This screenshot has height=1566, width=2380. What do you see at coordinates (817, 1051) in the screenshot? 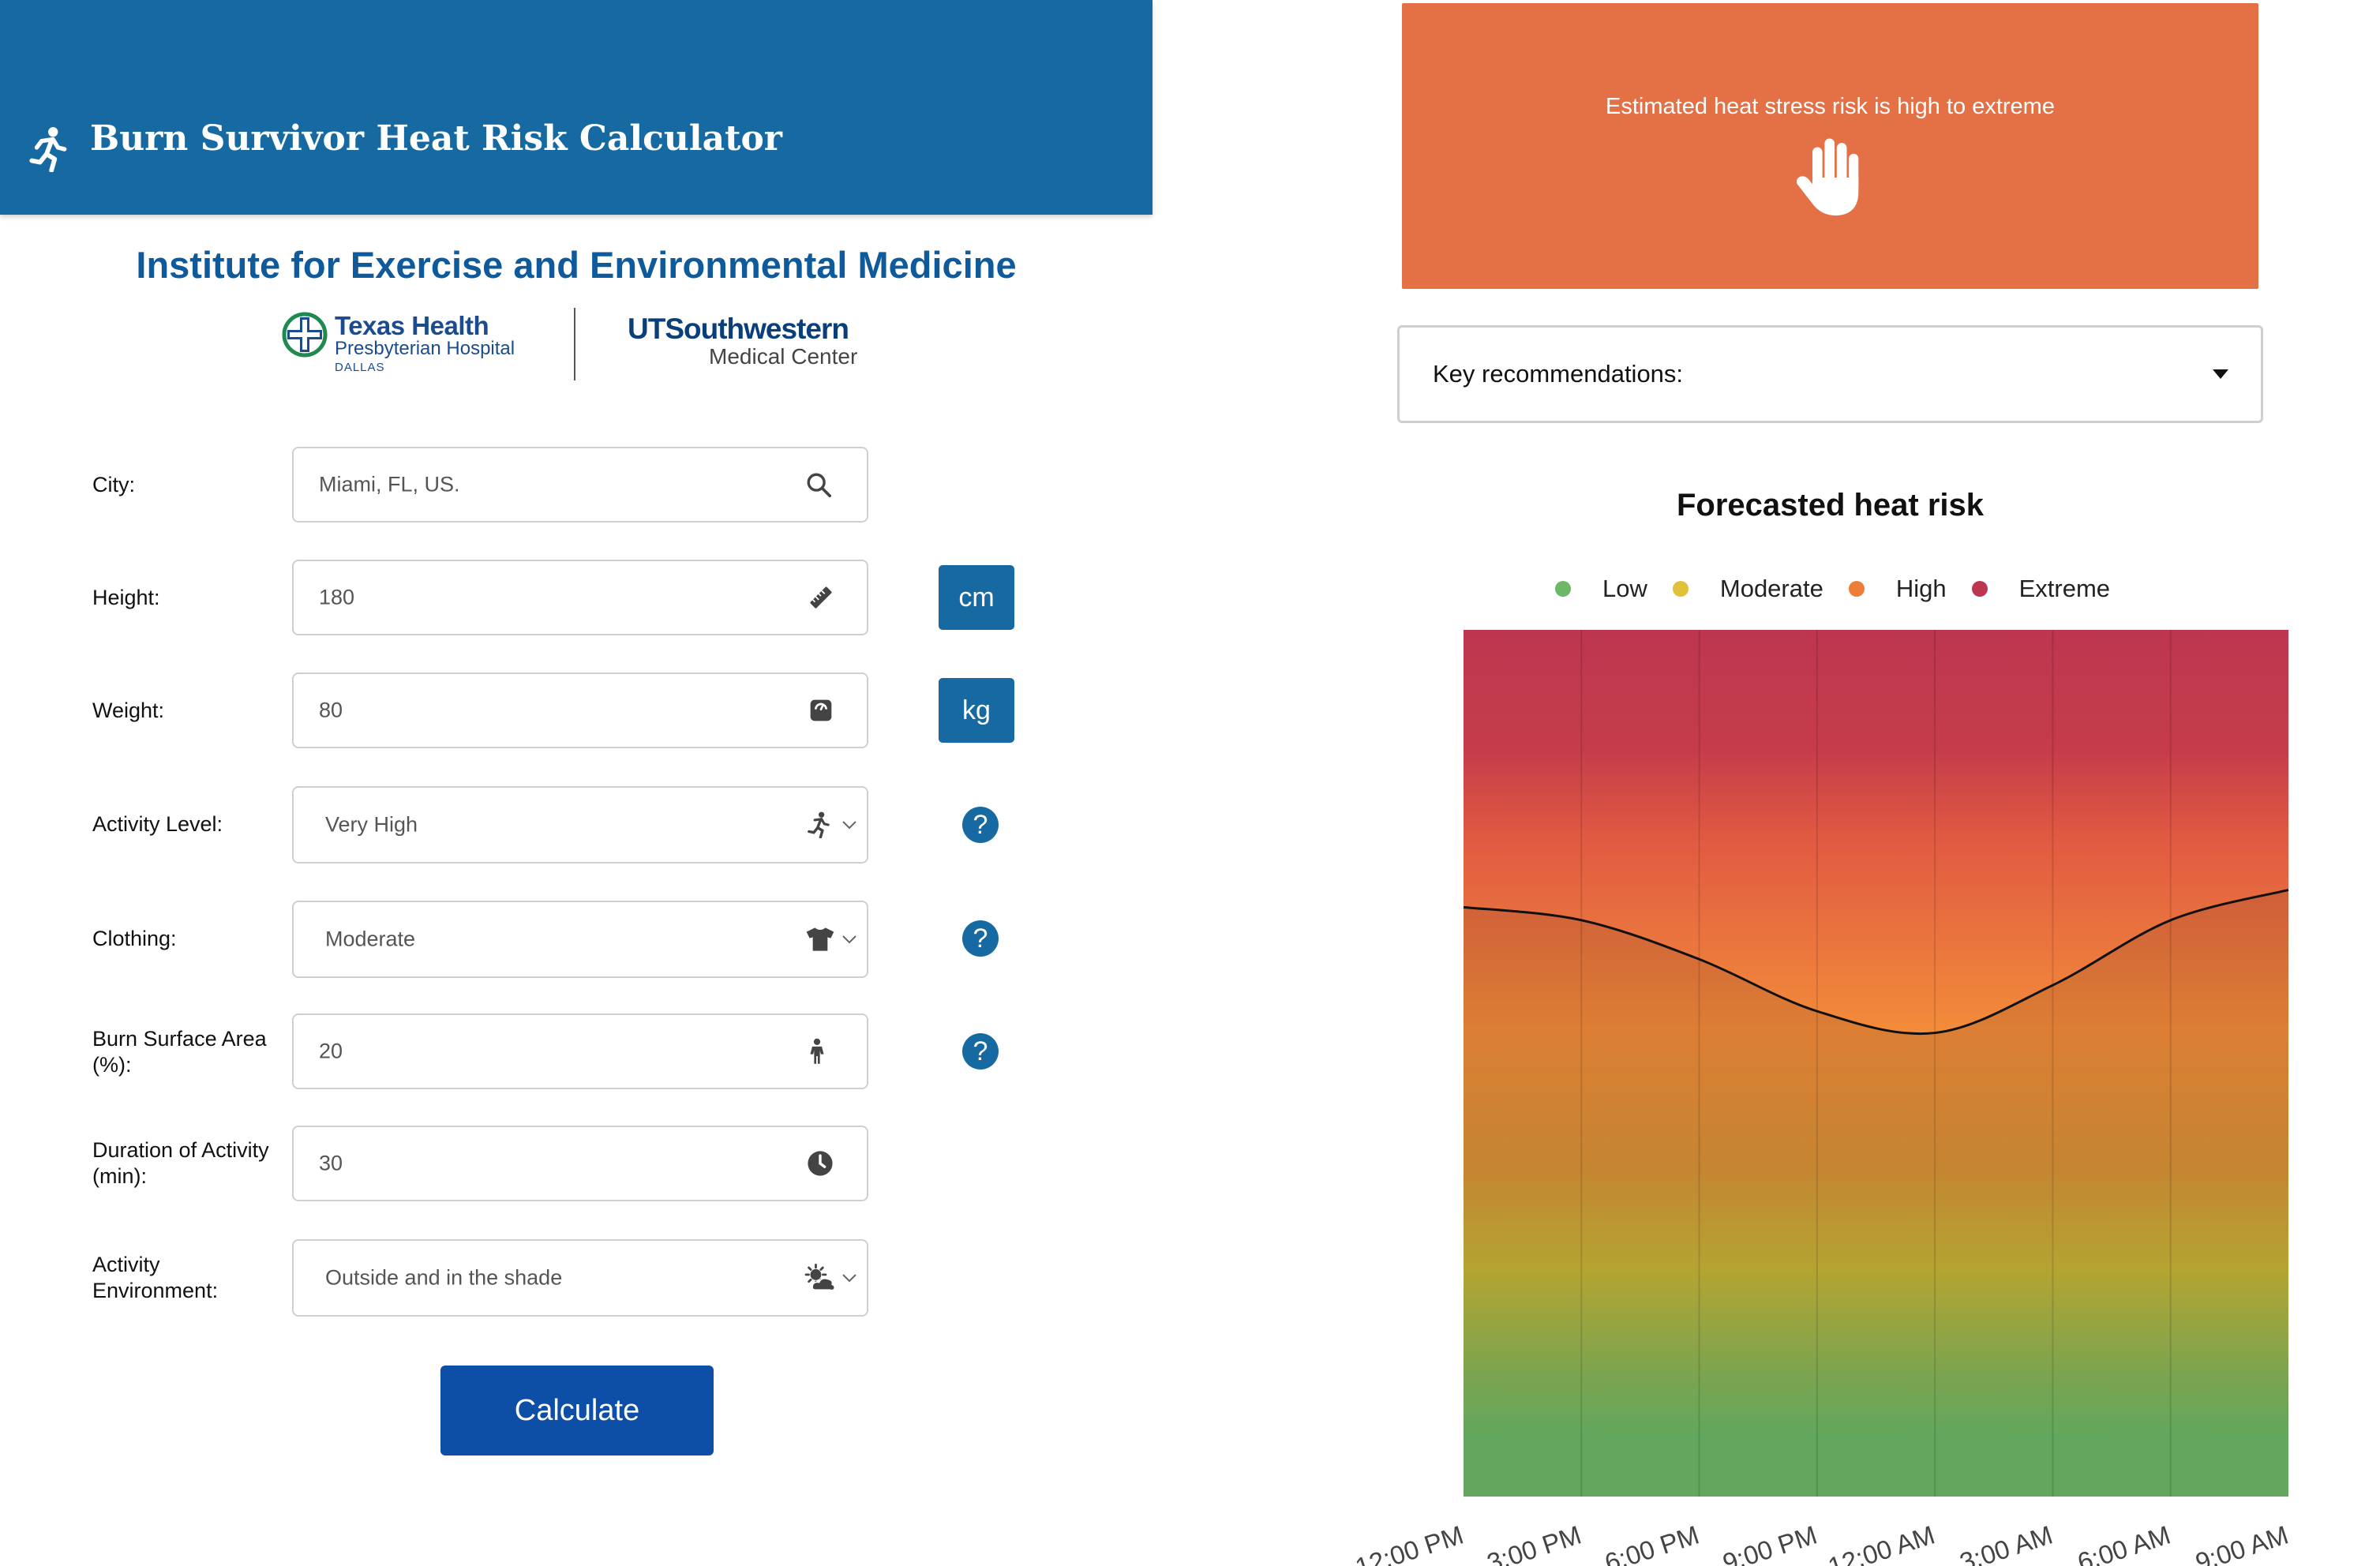
I see `person-icon` at bounding box center [817, 1051].